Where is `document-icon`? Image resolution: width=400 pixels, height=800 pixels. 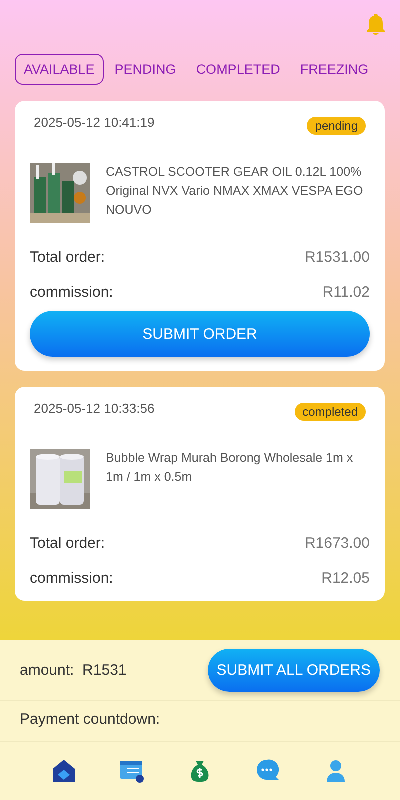 document-icon is located at coordinates (132, 771).